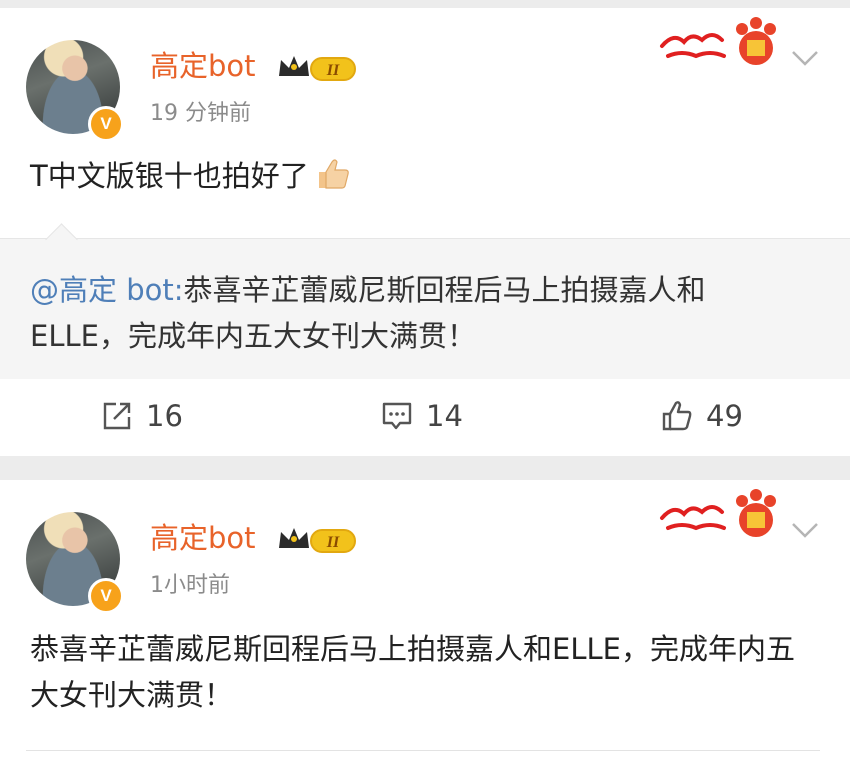 This screenshot has height=761, width=850. Describe the element at coordinates (190, 585) in the screenshot. I see `post-time: 1小时前` at that location.